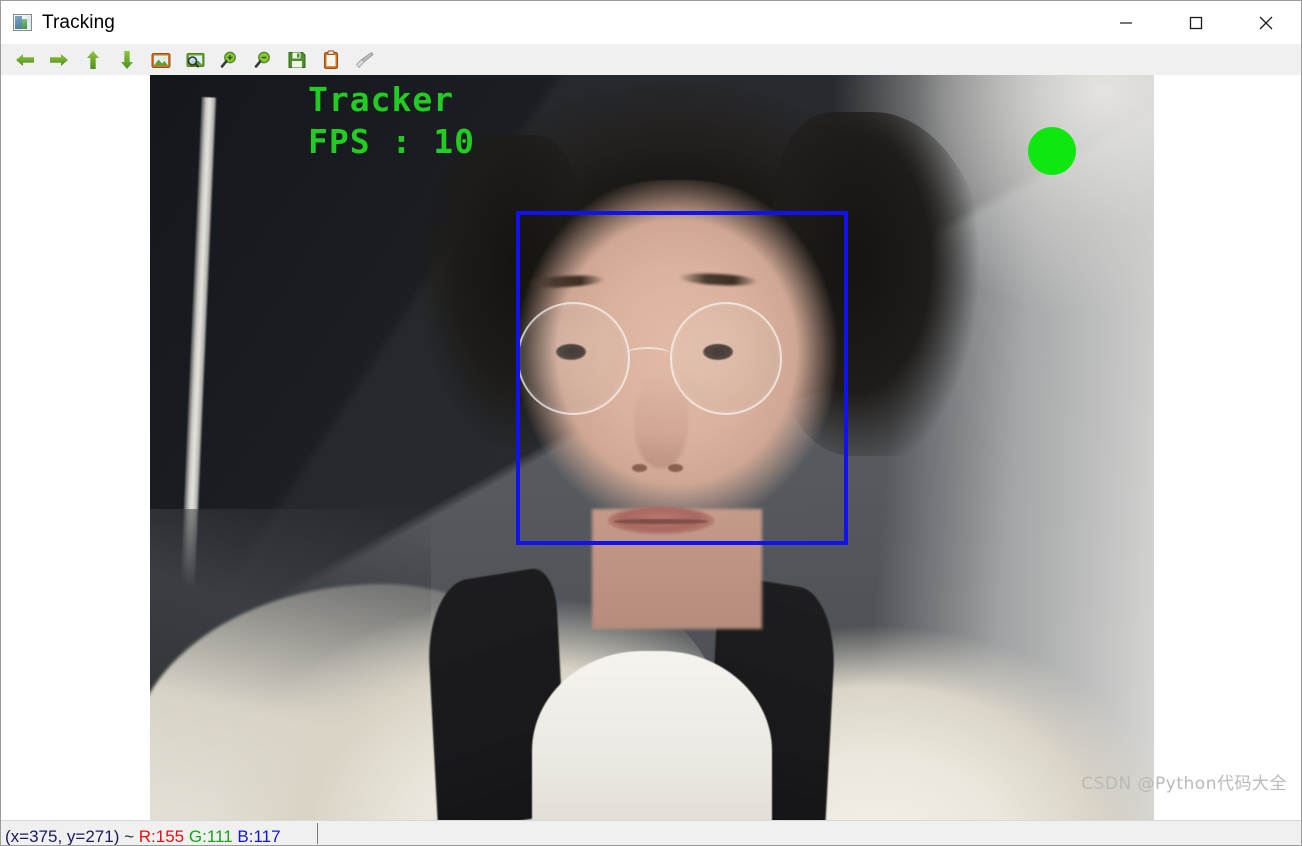 The height and width of the screenshot is (846, 1302). What do you see at coordinates (25, 60) in the screenshot?
I see `back-arrow-icon` at bounding box center [25, 60].